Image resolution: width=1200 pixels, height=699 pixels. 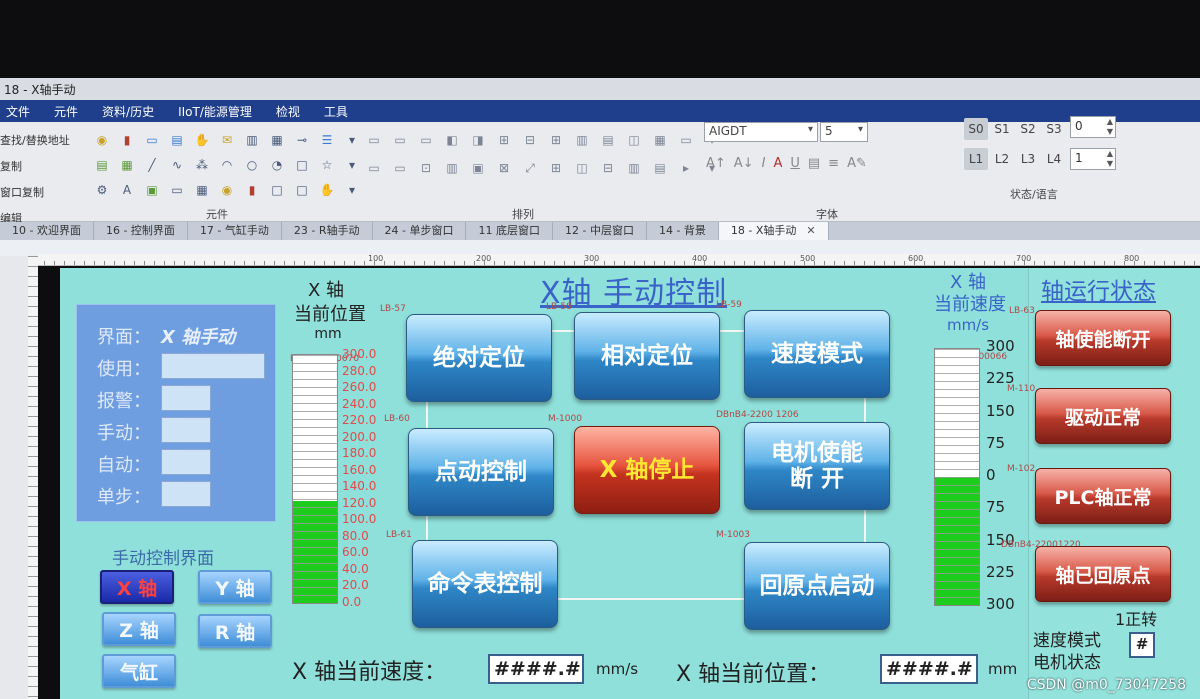 What do you see at coordinates (509, 231) in the screenshot?
I see `tab-5: 11 底层窗口` at bounding box center [509, 231].